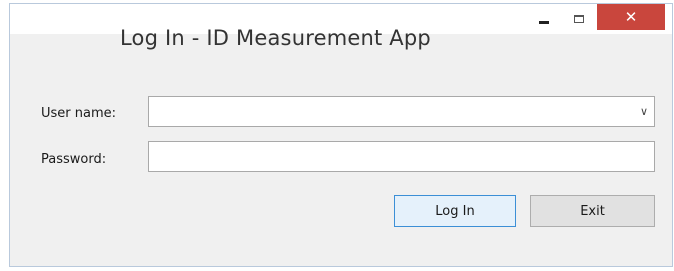  I want to click on username-combobox: ∨, so click(401, 111).